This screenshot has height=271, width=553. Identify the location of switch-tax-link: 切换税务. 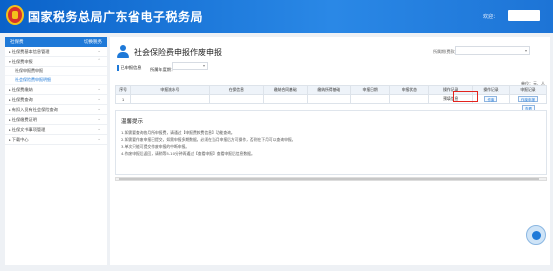
(93, 42).